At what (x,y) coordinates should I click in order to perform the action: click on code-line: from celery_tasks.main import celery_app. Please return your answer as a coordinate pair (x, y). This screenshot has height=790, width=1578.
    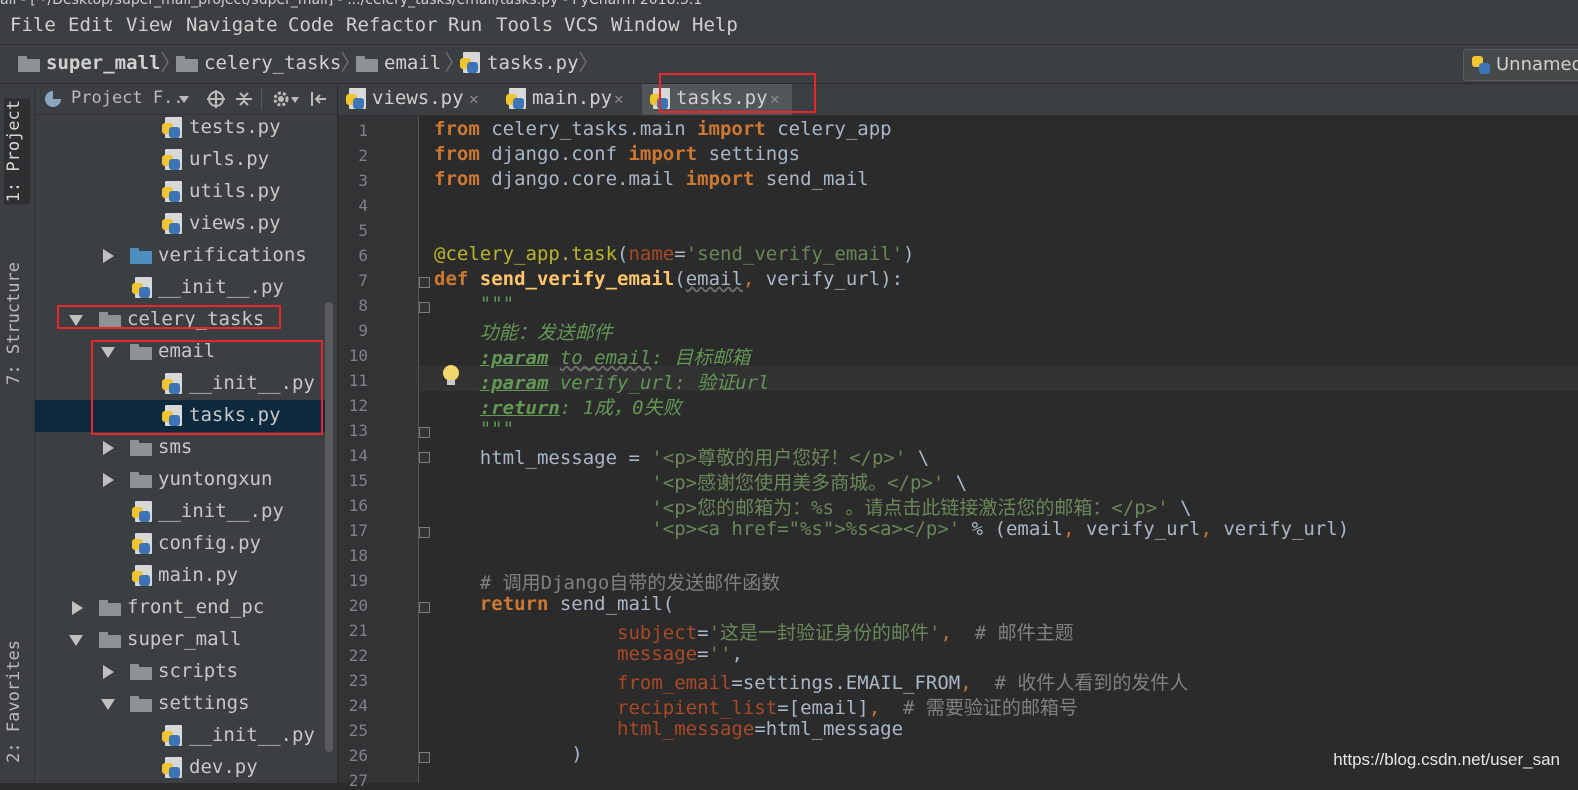
    Looking at the image, I should click on (663, 130).